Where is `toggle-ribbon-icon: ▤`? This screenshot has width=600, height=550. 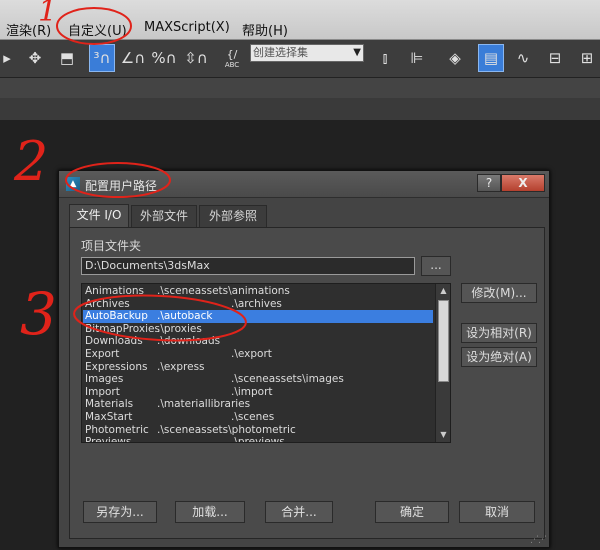
toggle-ribbon-icon: ▤ is located at coordinates (491, 58).